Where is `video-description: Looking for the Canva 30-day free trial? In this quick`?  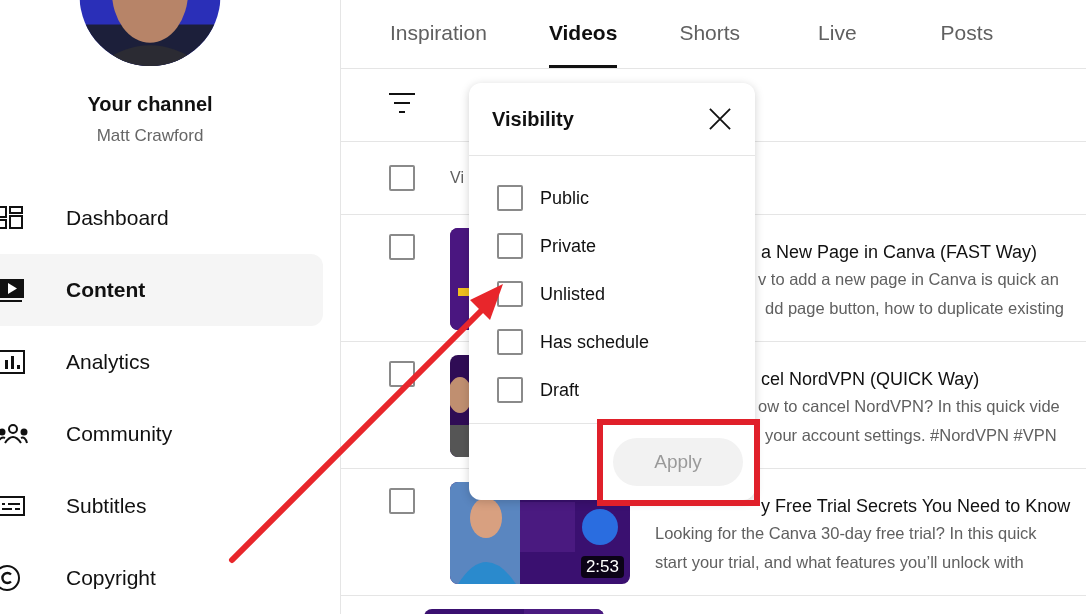
video-description: Looking for the Canva 30-day free trial? In this quick is located at coordinates (846, 533).